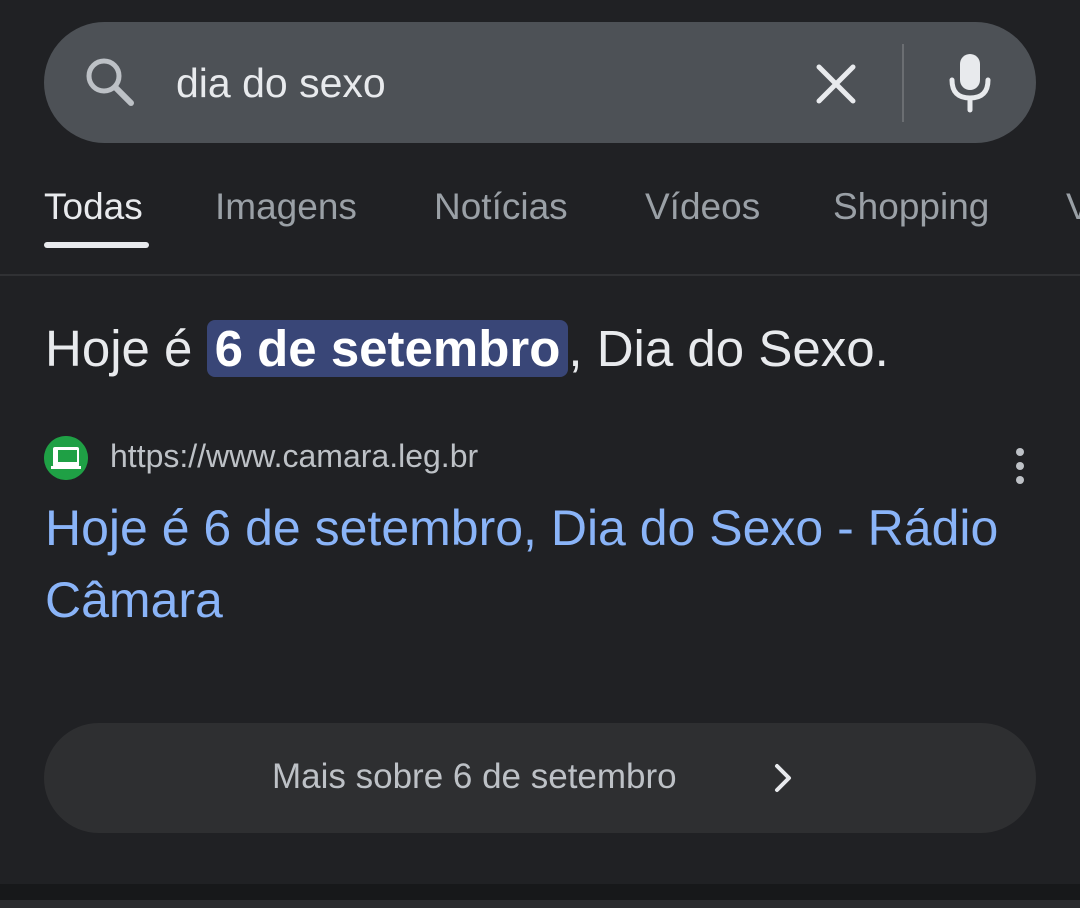 The width and height of the screenshot is (1080, 908). I want to click on featured-answer: Hoje é 6 de setembro, Dia do Sexo., so click(467, 349).